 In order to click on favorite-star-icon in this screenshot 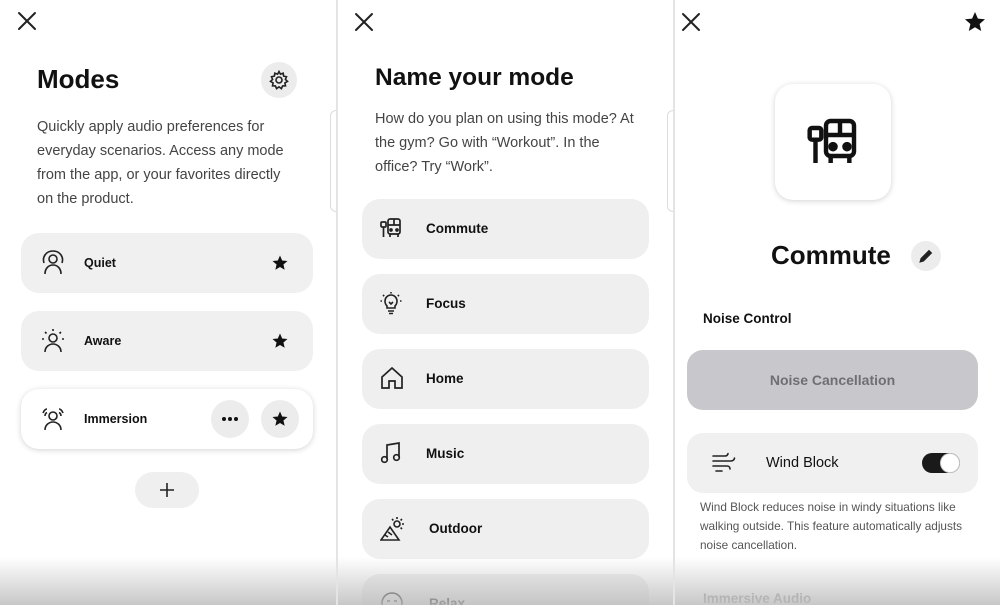, I will do `click(975, 22)`.